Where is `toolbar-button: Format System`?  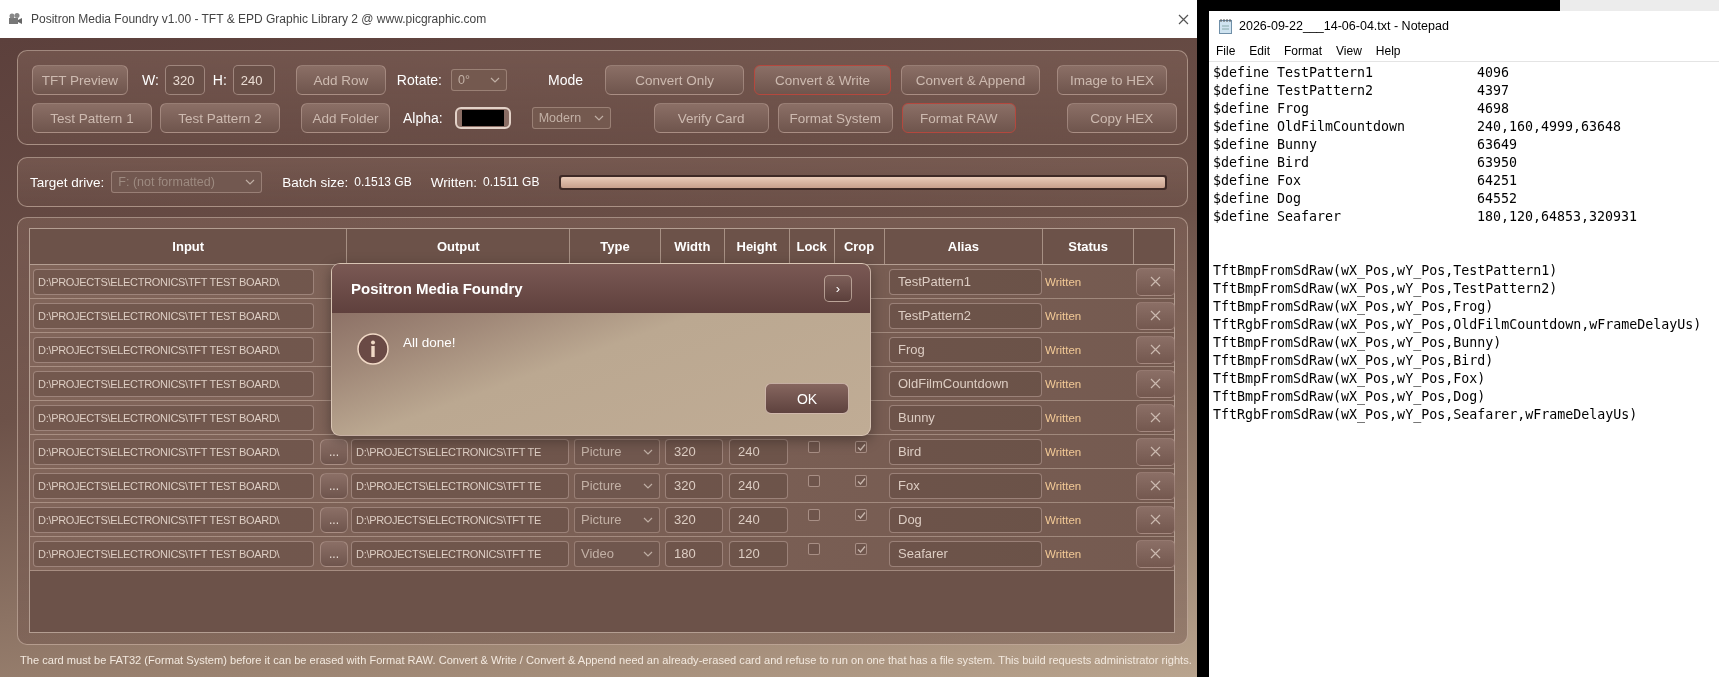
toolbar-button: Format System is located at coordinates (835, 118).